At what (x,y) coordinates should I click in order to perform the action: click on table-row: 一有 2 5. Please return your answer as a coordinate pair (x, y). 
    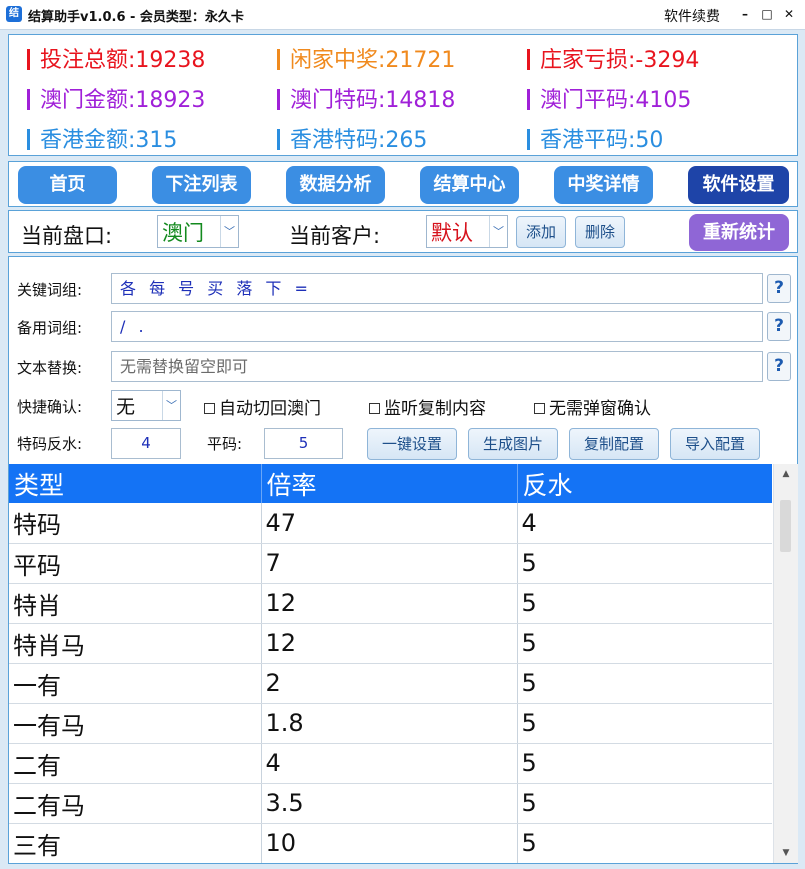
    Looking at the image, I should click on (390, 683).